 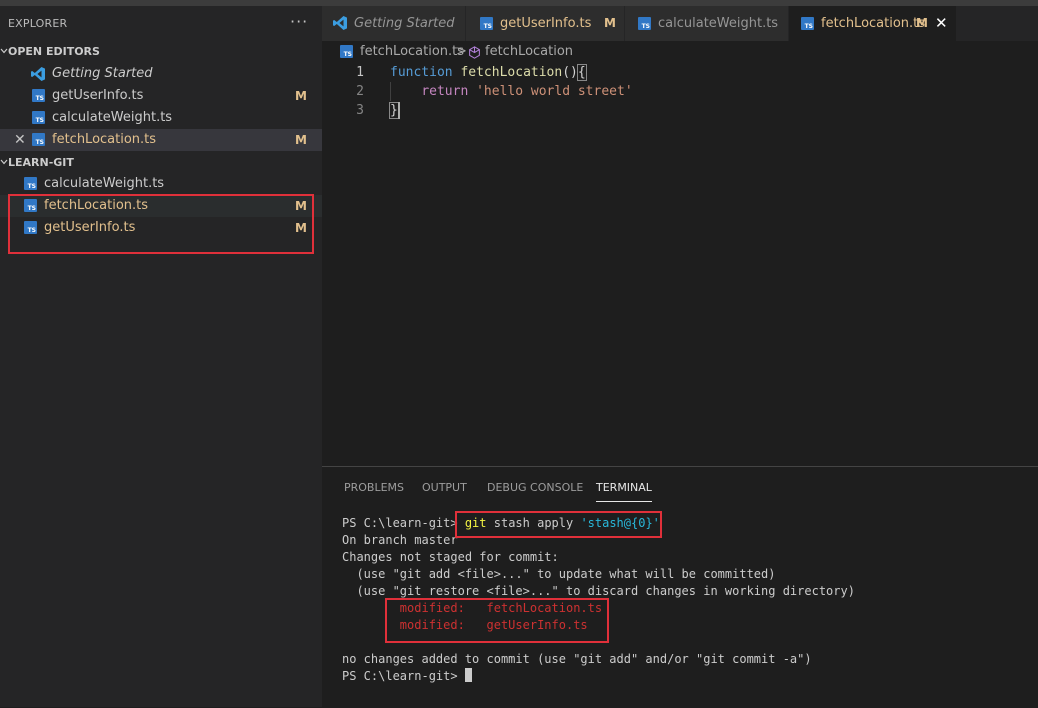 I want to click on params: (), so click(x=570, y=72).